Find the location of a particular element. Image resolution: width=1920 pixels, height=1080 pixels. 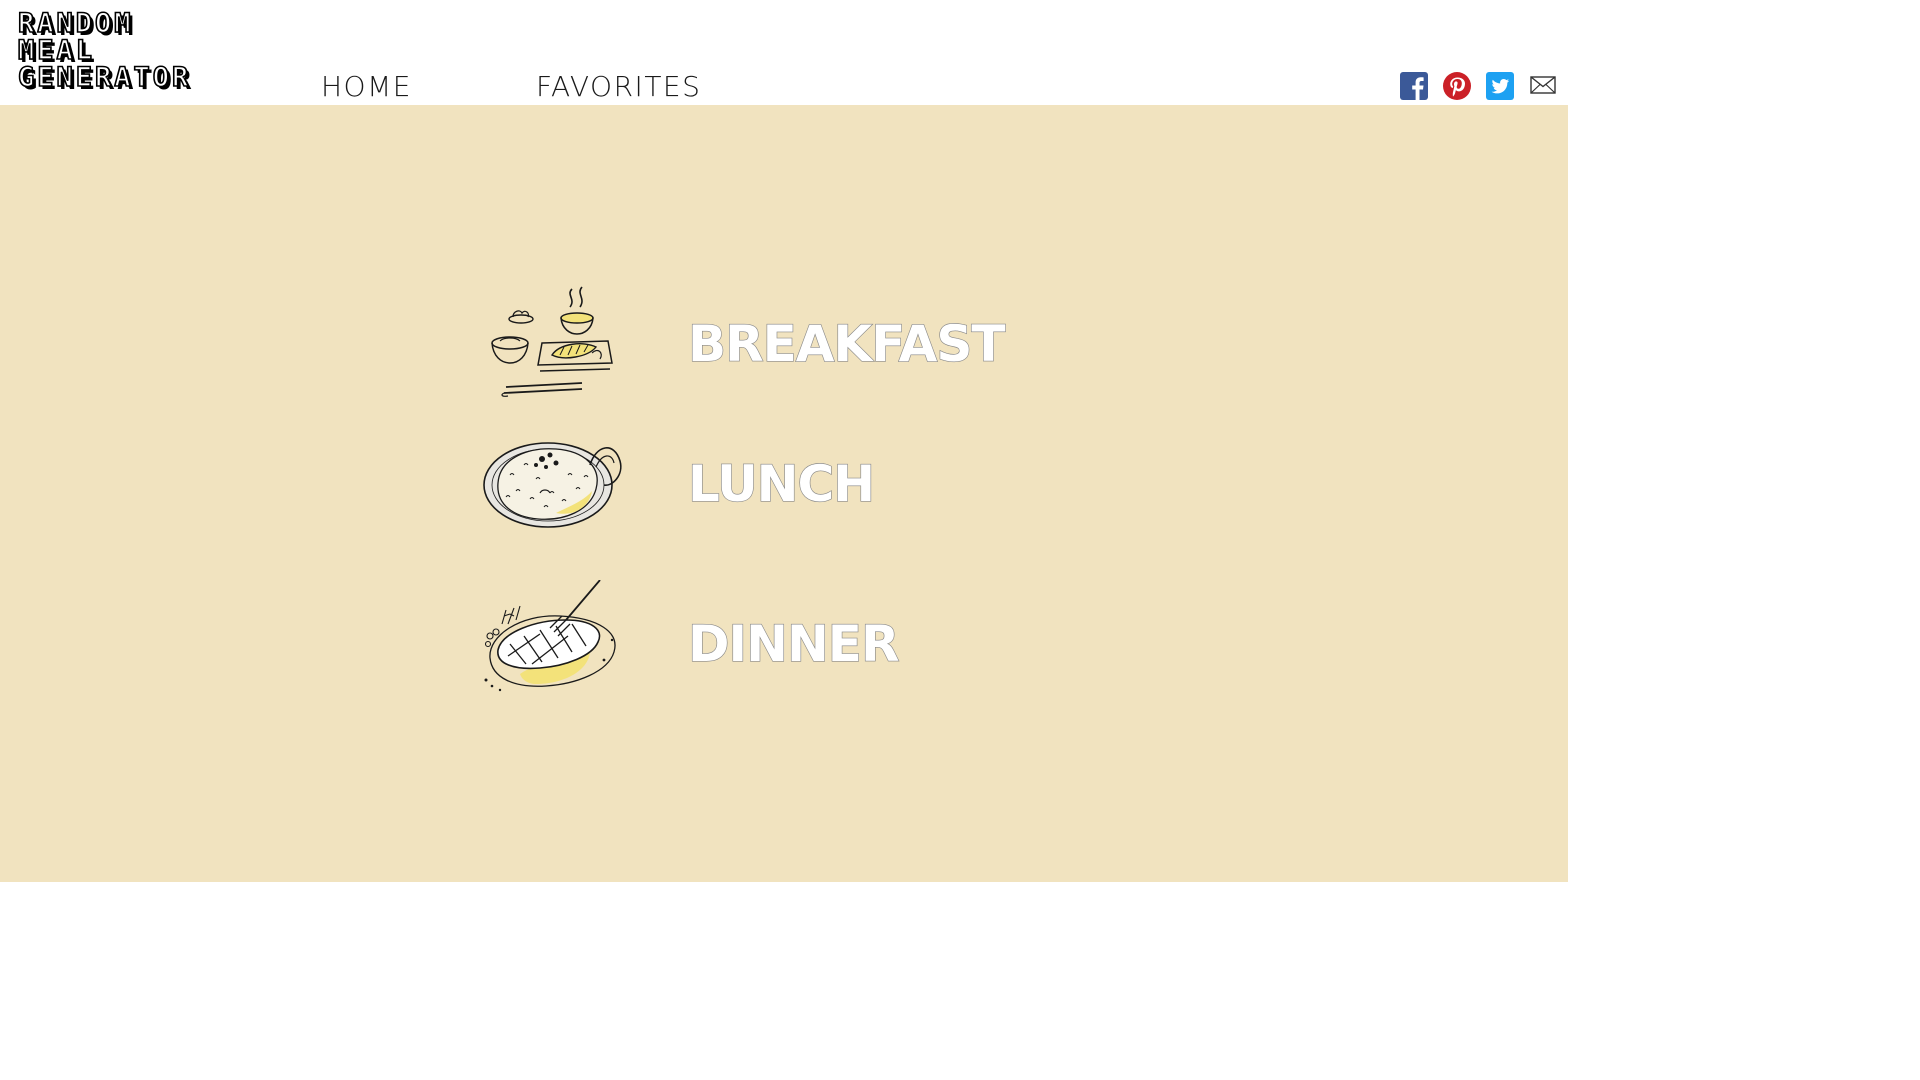

nav-favorites-link: FAVORITES is located at coordinates (618, 86).